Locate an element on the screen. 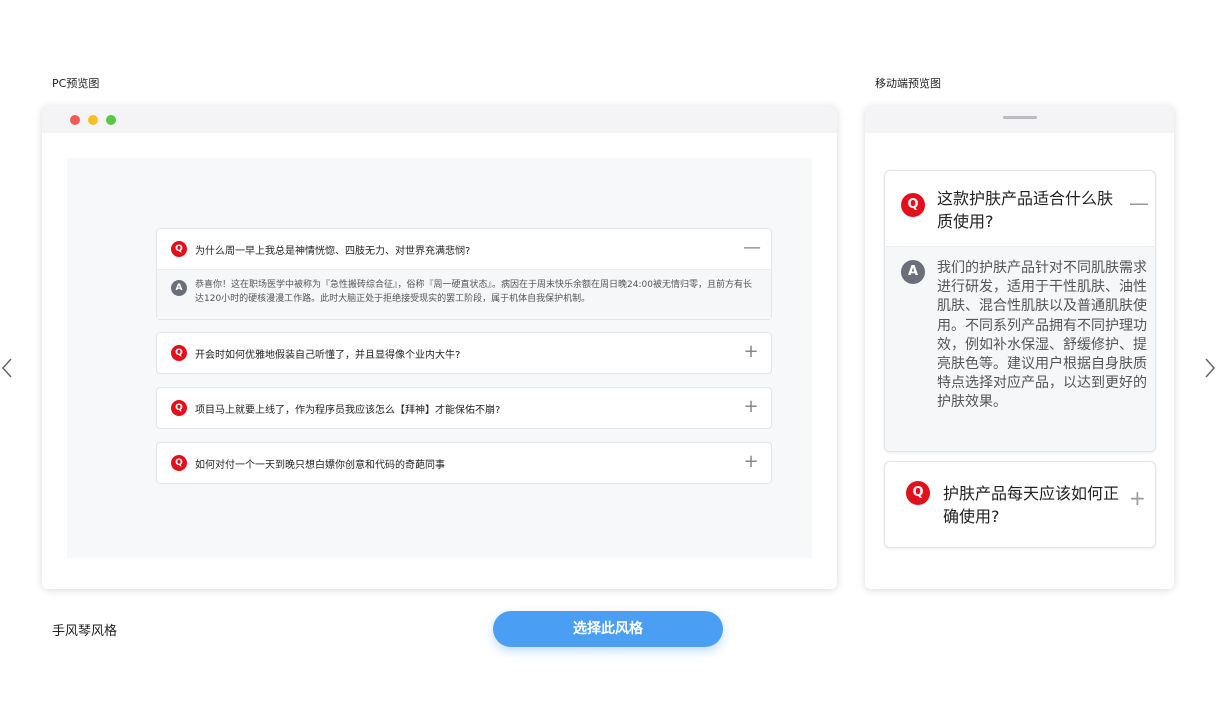 The image size is (1219, 710). mobile-faq-question-row: Q 这款护肤产品适合什么肤质使用? — is located at coordinates (1020, 208).